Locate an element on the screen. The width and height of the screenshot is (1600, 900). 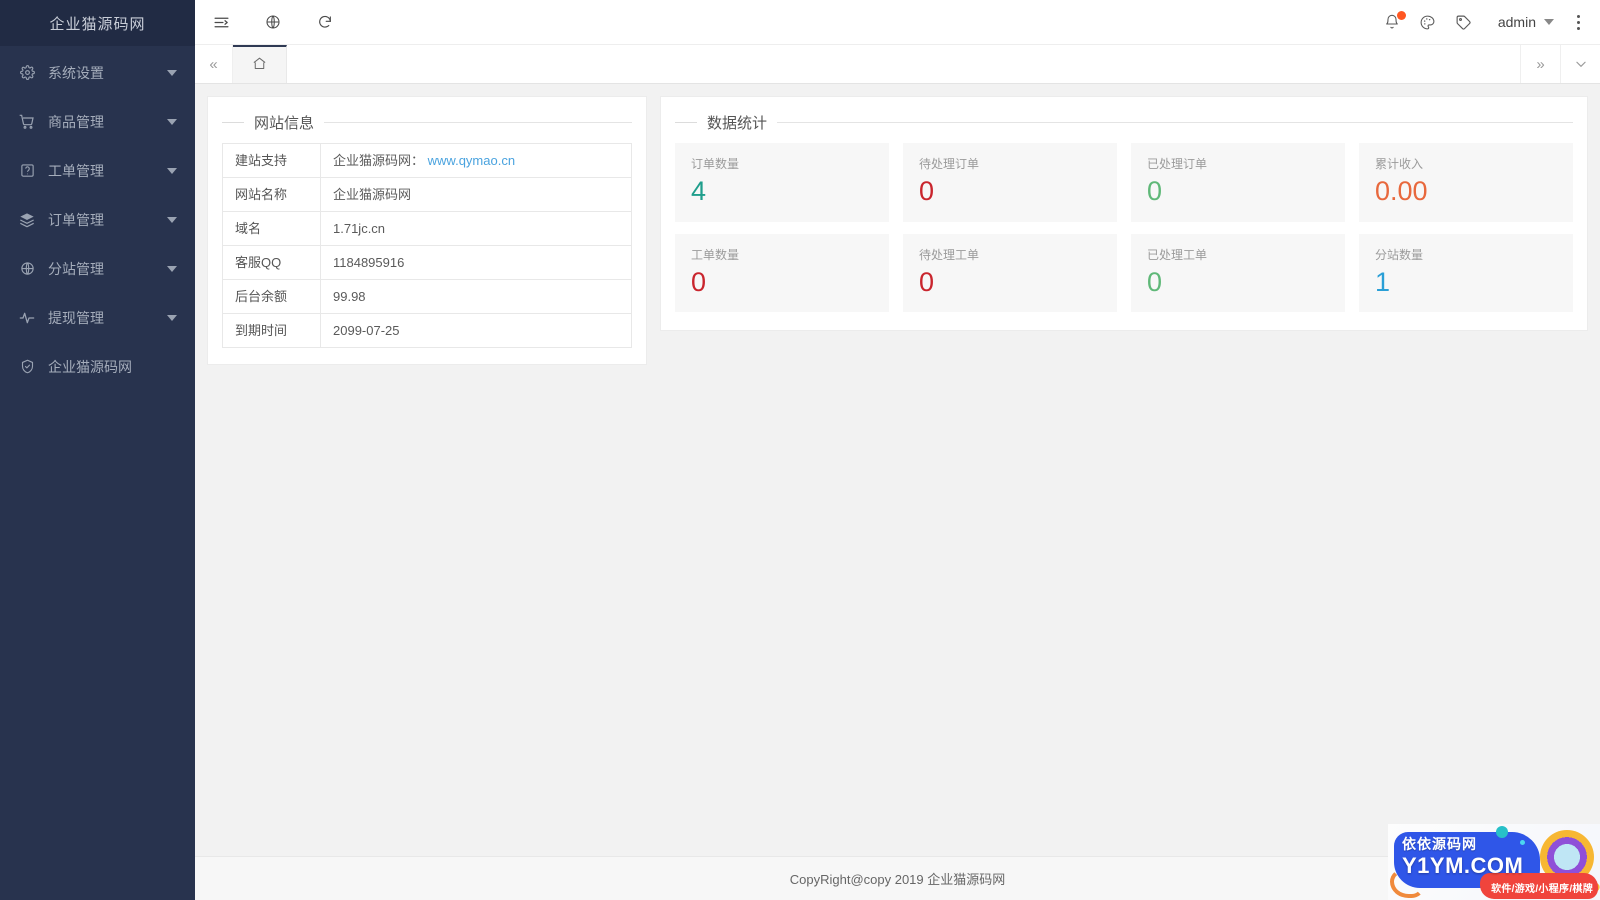
tab-dropdown-button is located at coordinates (1580, 64).